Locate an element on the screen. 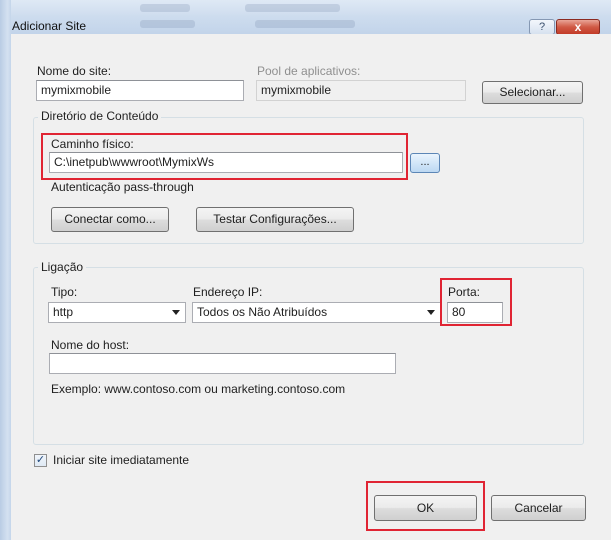 Image resolution: width=611 pixels, height=540 pixels. site-name-input: mymixmobile is located at coordinates (140, 90).